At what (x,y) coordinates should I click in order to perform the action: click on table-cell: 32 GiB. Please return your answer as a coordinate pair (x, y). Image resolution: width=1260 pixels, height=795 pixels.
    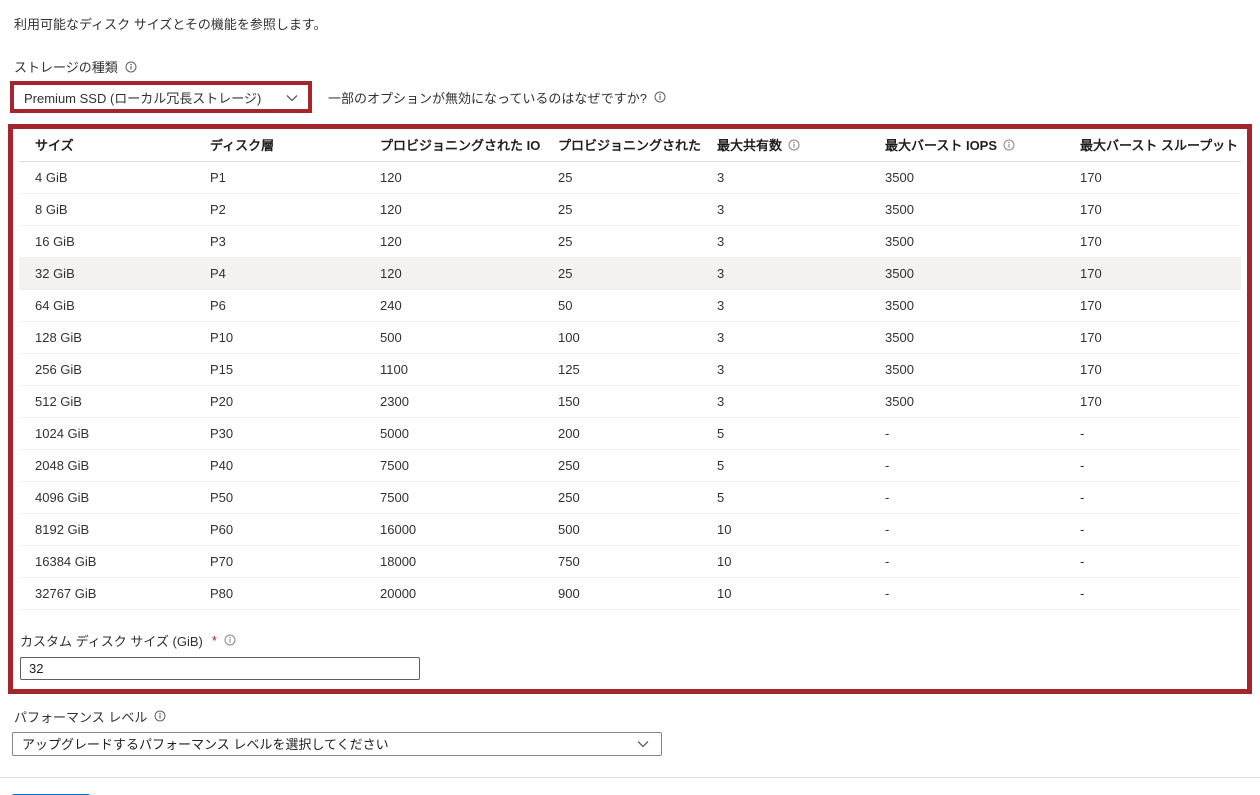
    Looking at the image, I should click on (106, 273).